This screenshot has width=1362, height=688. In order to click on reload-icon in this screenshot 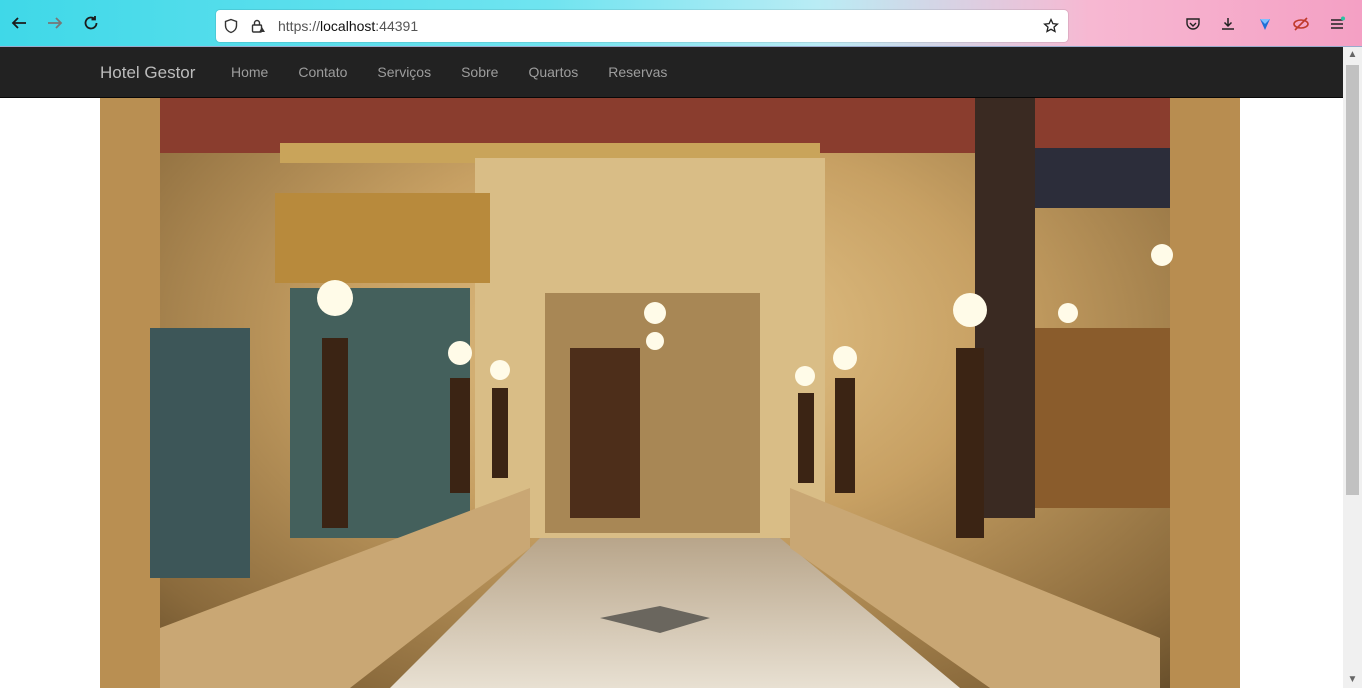, I will do `click(91, 23)`.